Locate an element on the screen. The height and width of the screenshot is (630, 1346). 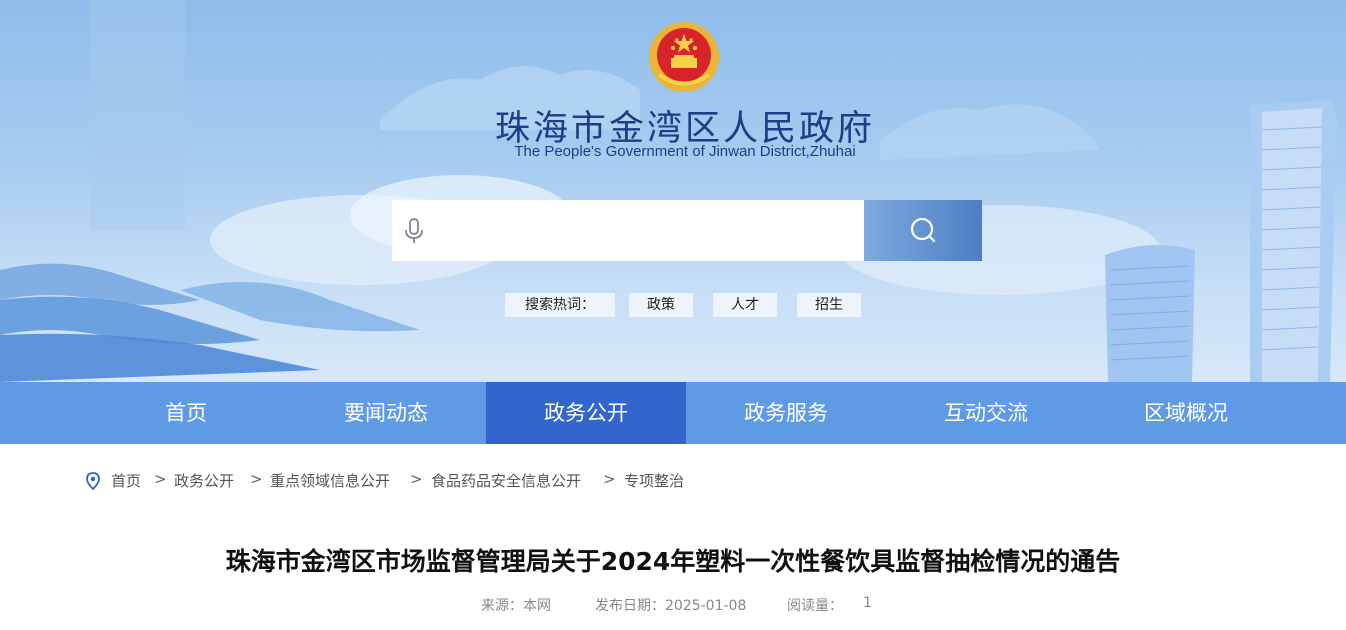
article-publish-date: 发布日期：2025-01-08 is located at coordinates (671, 606).